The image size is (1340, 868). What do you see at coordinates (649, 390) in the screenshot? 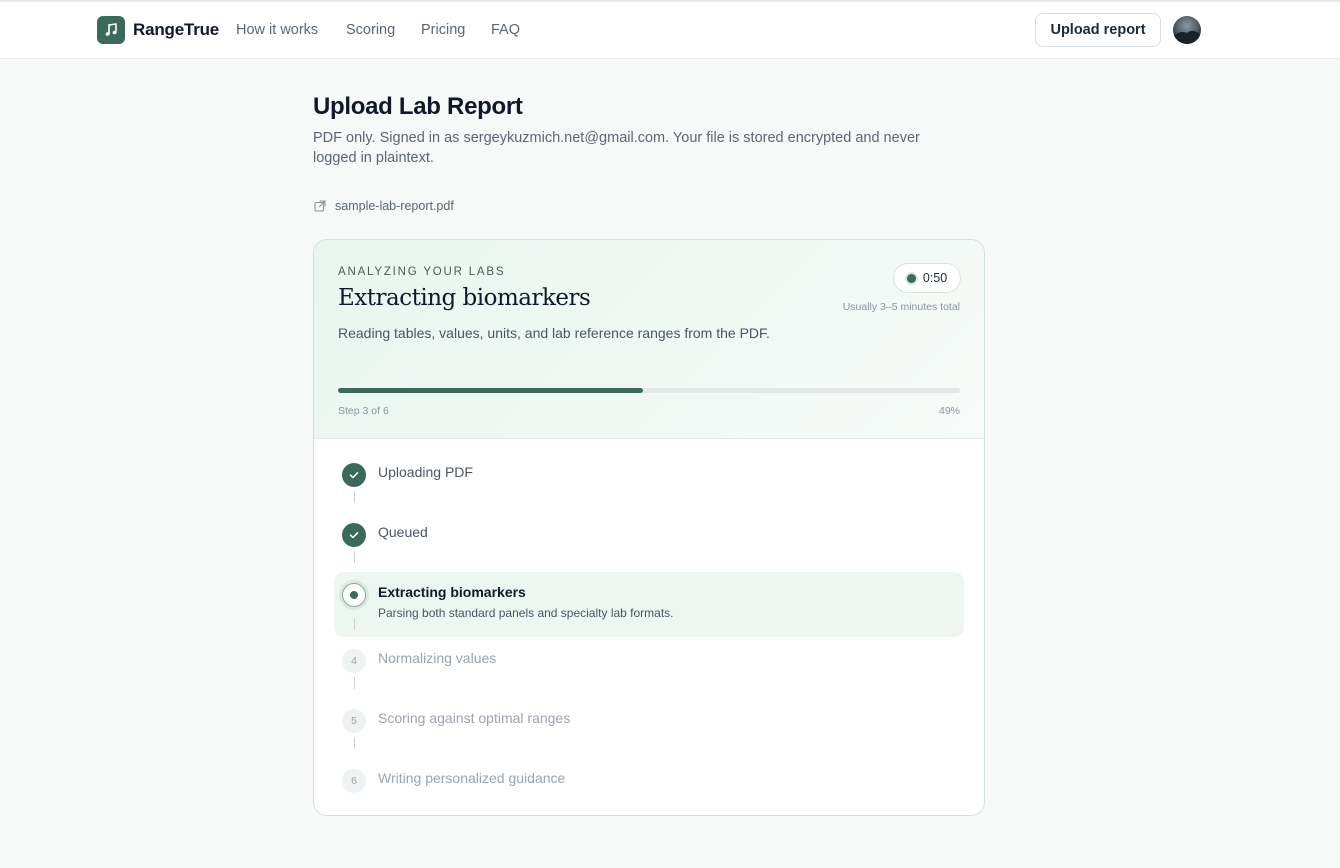
I see `progress-bar` at bounding box center [649, 390].